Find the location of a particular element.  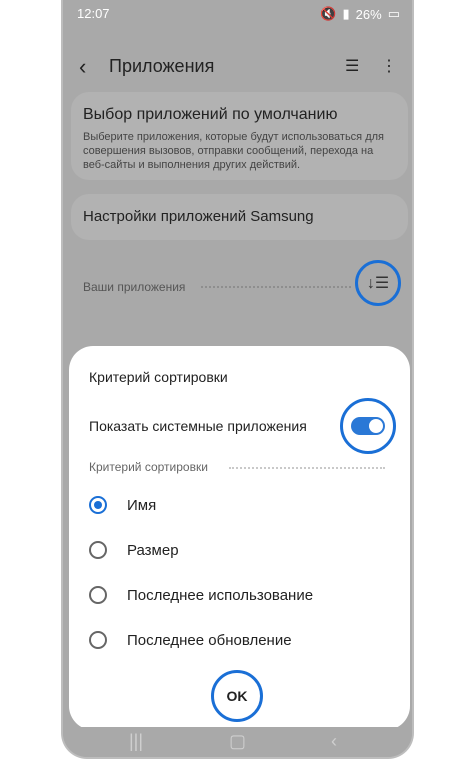

back-arrow-icon: ‹ is located at coordinates (82, 67).